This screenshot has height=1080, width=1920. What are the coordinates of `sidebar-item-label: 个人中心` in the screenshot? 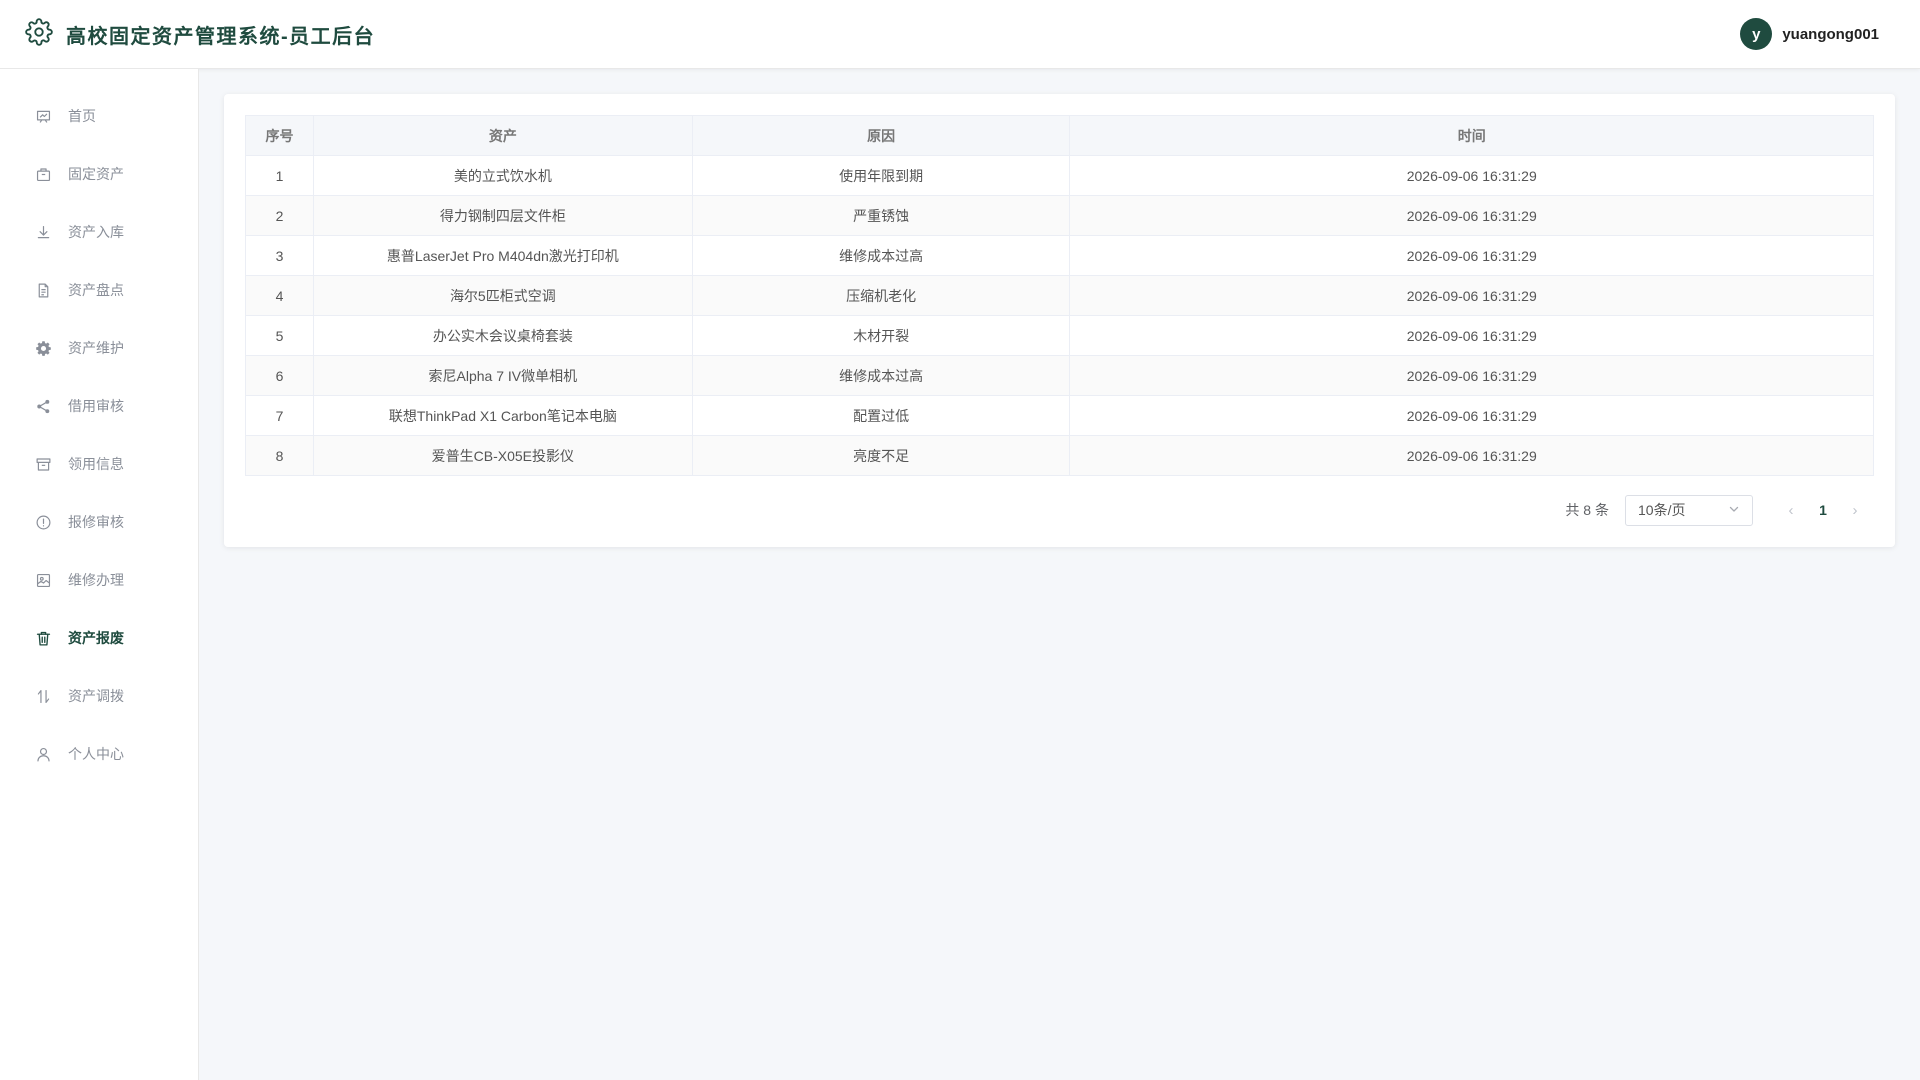 It's located at (96, 754).